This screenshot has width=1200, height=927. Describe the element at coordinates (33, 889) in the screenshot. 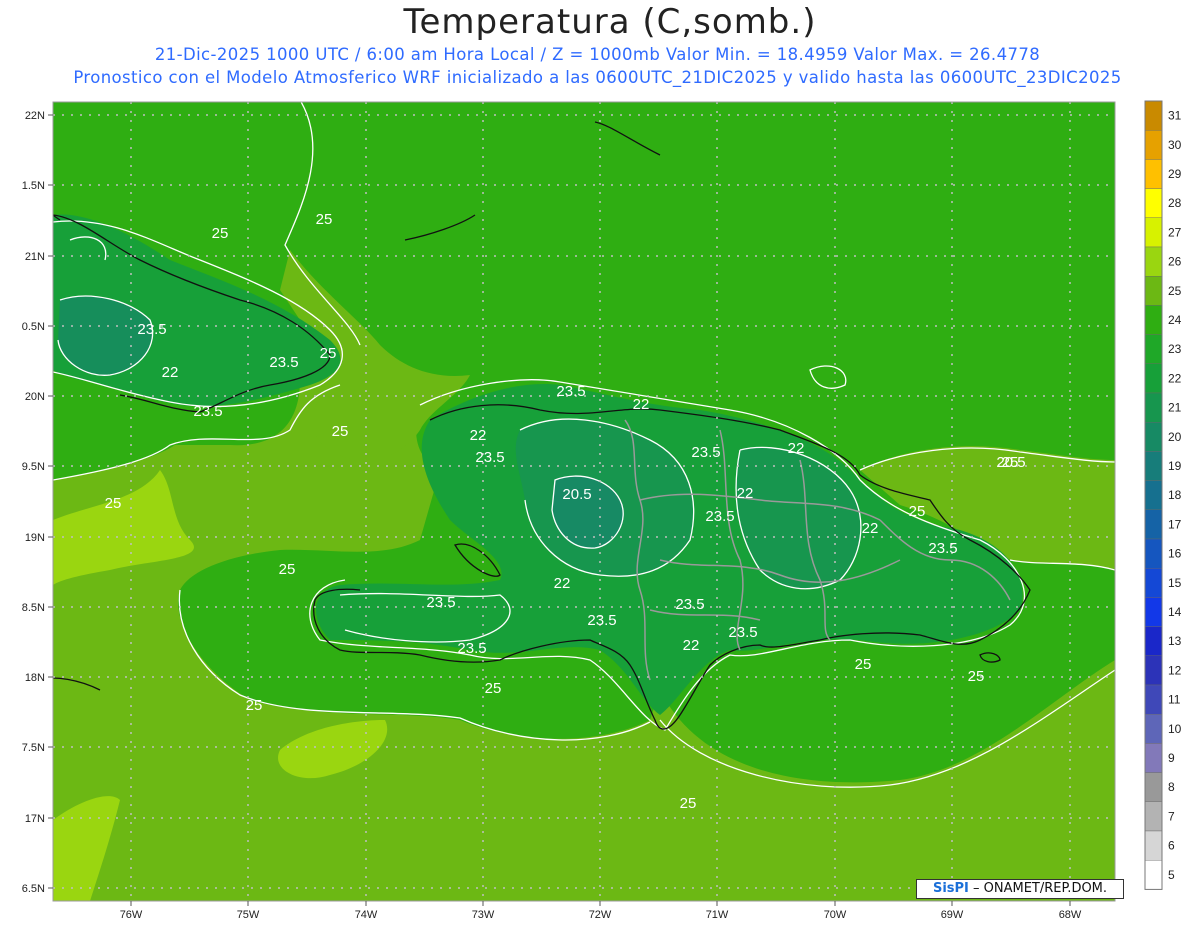

I see `lat-tick-label: 6.5N` at that location.